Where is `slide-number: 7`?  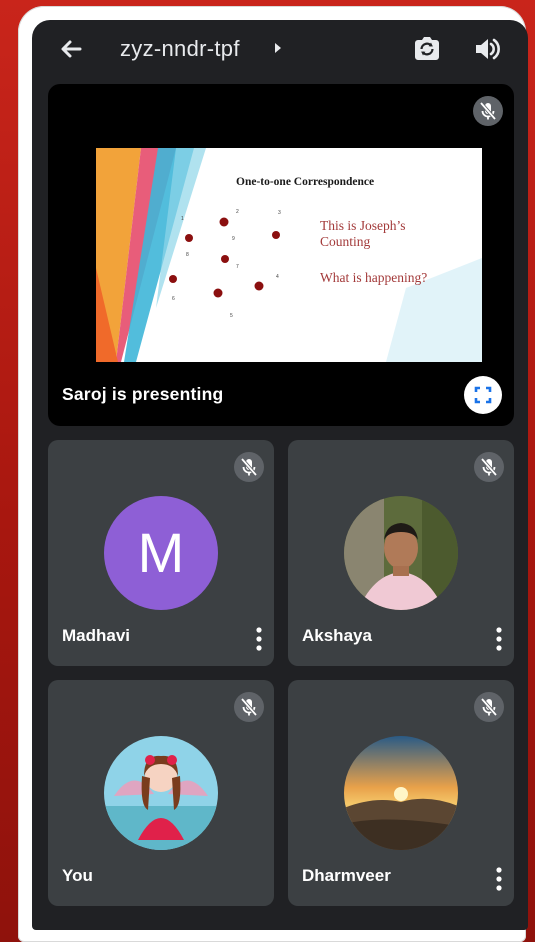
slide-number: 7 is located at coordinates (237, 267).